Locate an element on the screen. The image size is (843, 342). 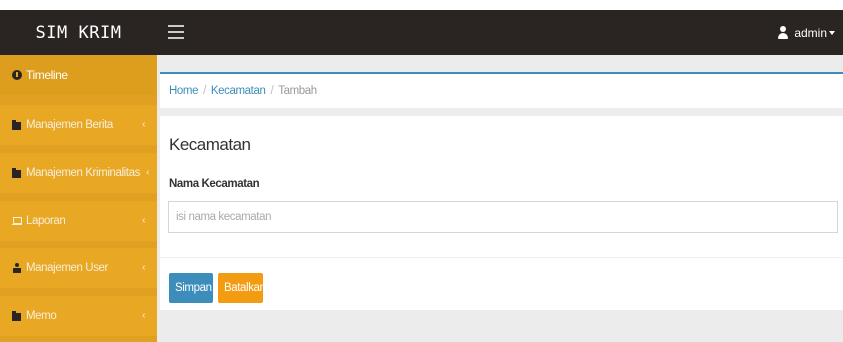
user-menu: admin is located at coordinates (806, 32).